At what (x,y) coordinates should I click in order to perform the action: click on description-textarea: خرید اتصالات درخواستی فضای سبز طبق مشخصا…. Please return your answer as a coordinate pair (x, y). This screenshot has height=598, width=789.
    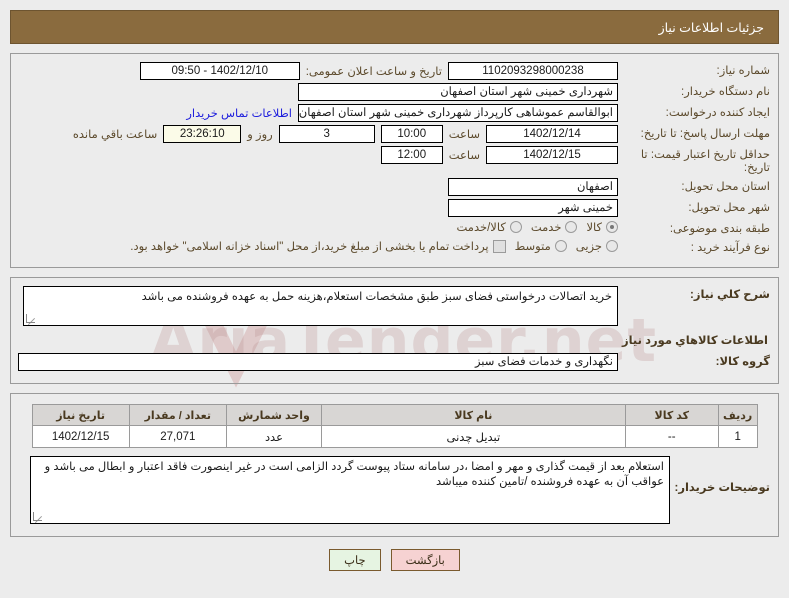
    Looking at the image, I should click on (320, 306).